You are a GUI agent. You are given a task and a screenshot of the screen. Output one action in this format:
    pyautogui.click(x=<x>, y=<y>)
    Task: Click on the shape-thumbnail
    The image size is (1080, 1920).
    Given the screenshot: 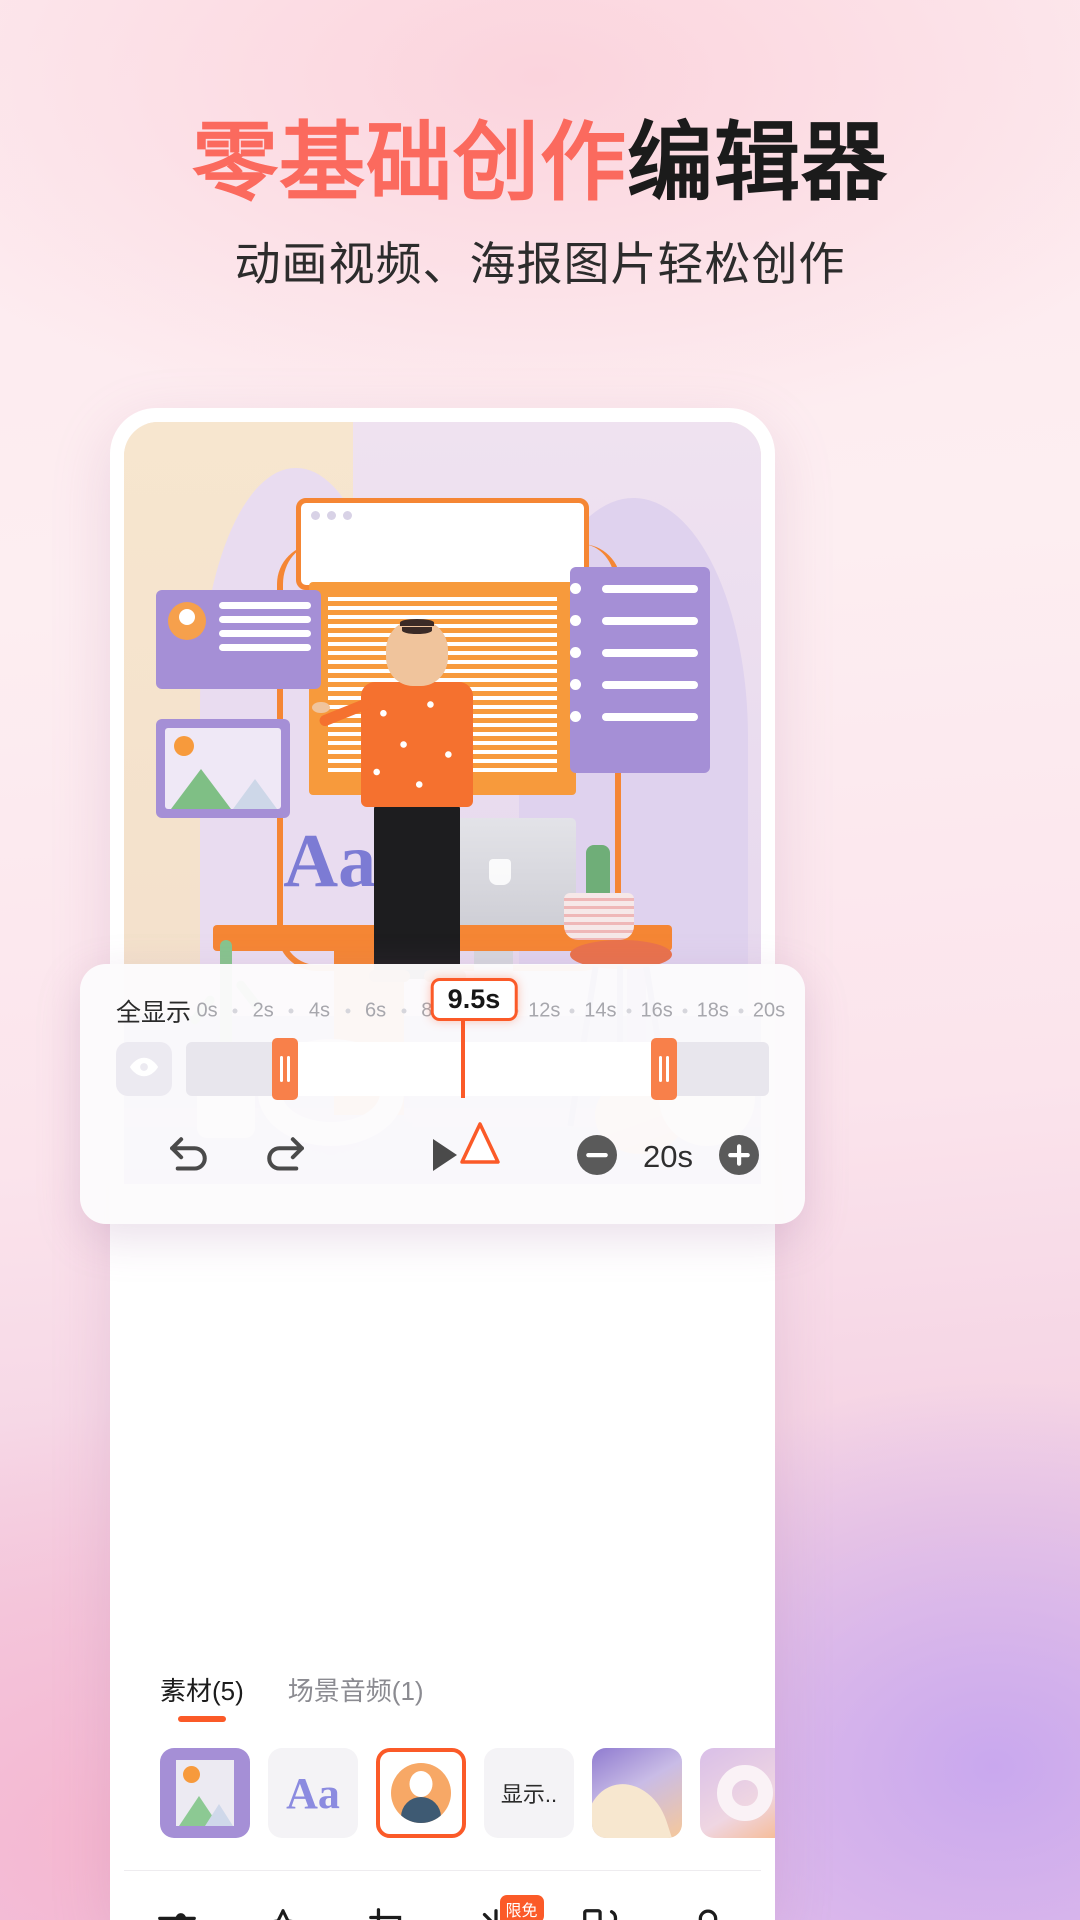 What is the action you would take?
    pyautogui.click(x=637, y=1793)
    